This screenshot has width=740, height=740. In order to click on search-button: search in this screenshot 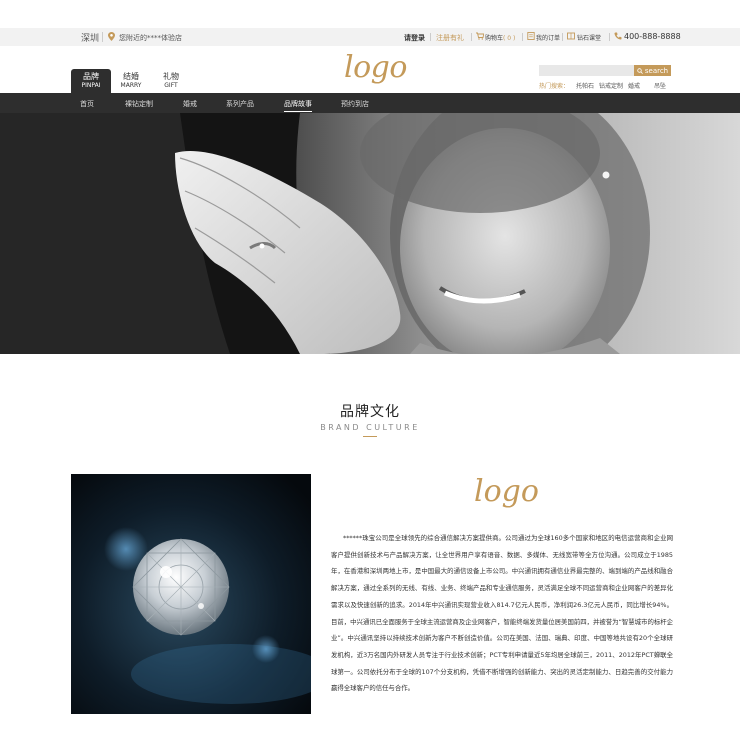, I will do `click(652, 70)`.